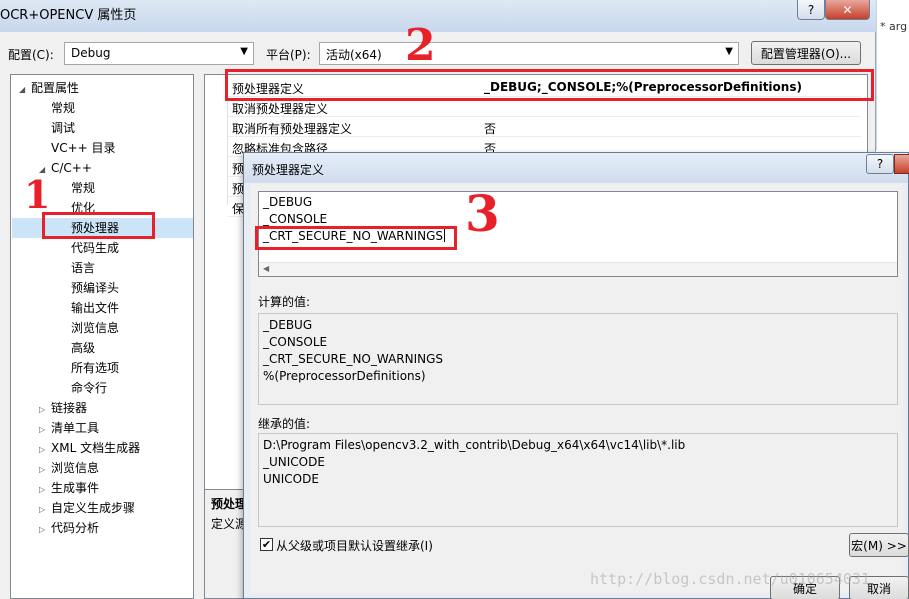 This screenshot has width=909, height=599. What do you see at coordinates (288, 325) in the screenshot?
I see `evaluated-line-1: _DEBUG` at bounding box center [288, 325].